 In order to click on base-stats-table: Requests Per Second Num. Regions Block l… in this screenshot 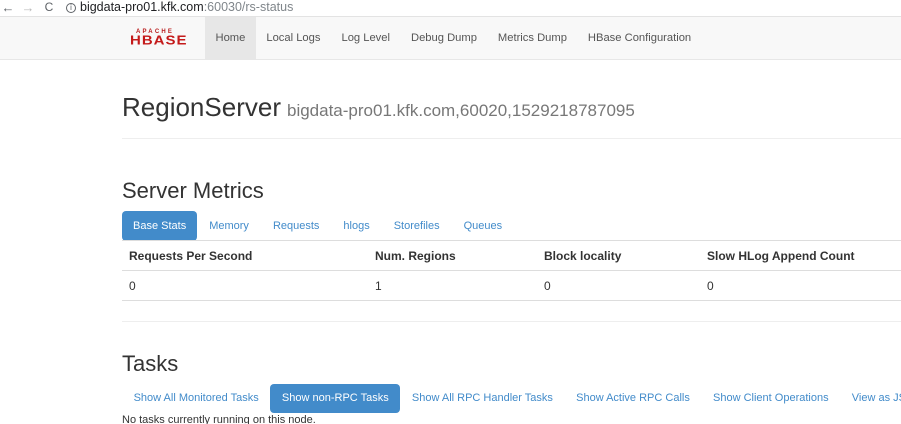, I will do `click(511, 270)`.